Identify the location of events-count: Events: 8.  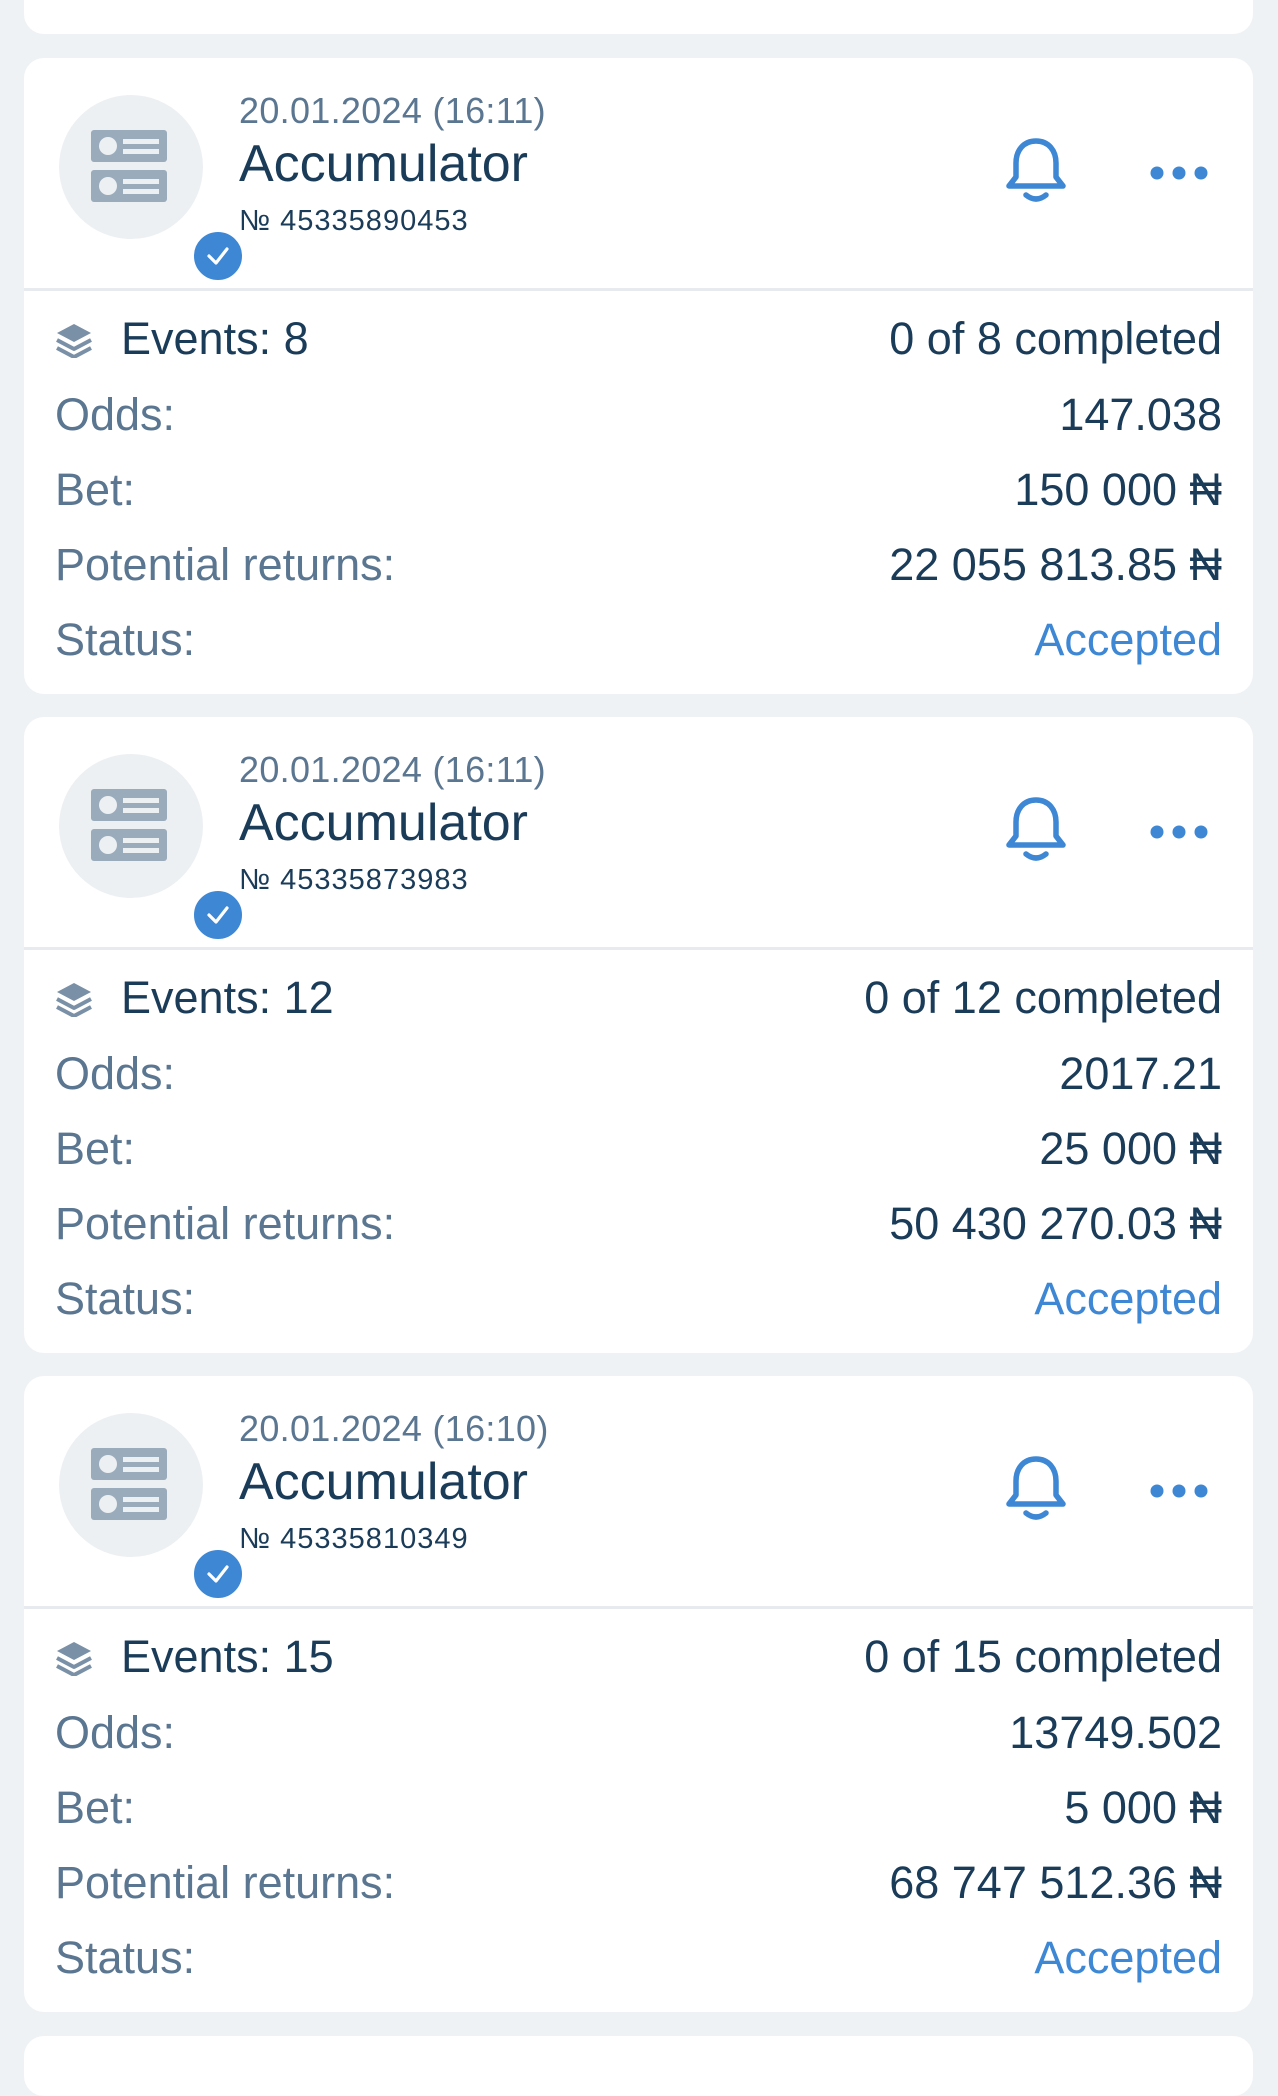
(215, 338).